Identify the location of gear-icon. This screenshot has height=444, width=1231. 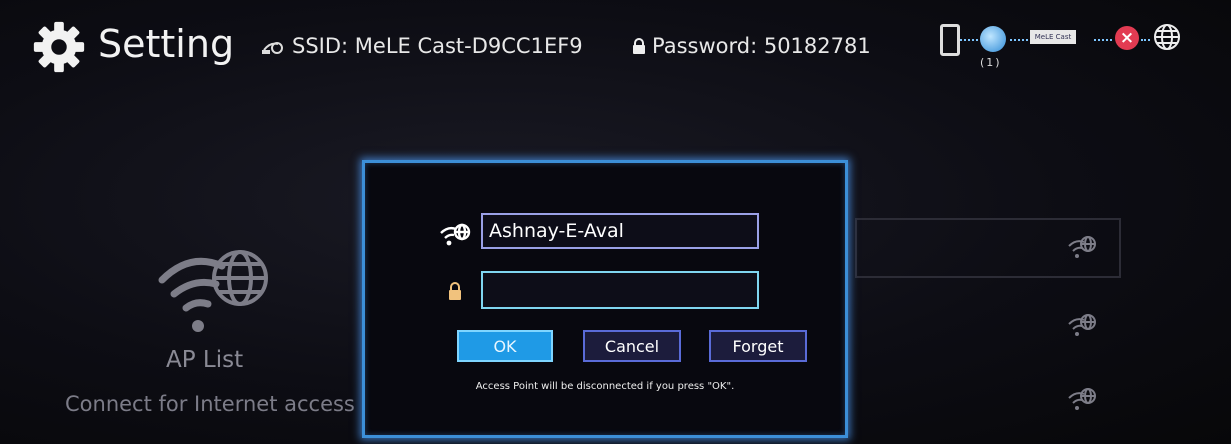
(59, 47).